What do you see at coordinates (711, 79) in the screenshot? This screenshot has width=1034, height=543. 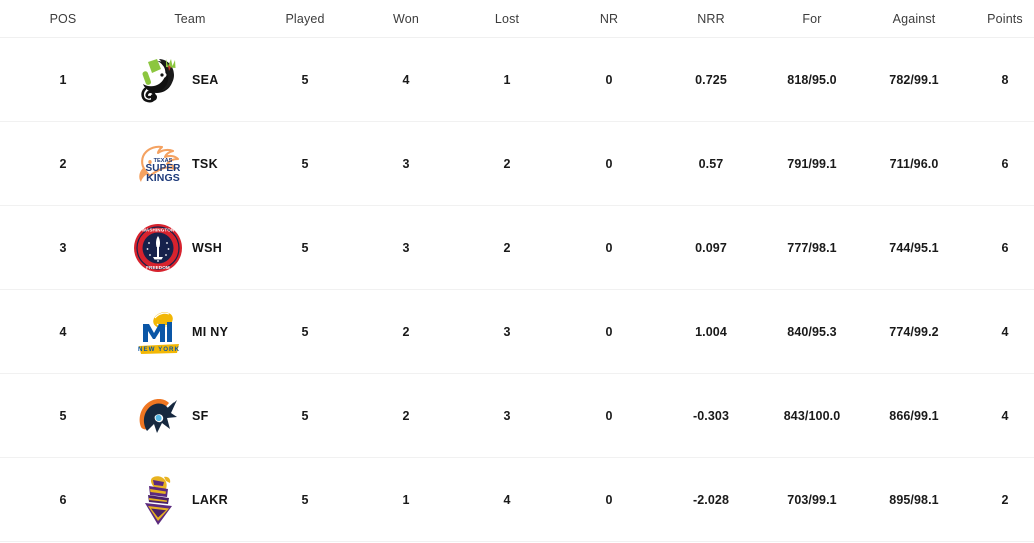 I see `cell-nrr: 0.725` at bounding box center [711, 79].